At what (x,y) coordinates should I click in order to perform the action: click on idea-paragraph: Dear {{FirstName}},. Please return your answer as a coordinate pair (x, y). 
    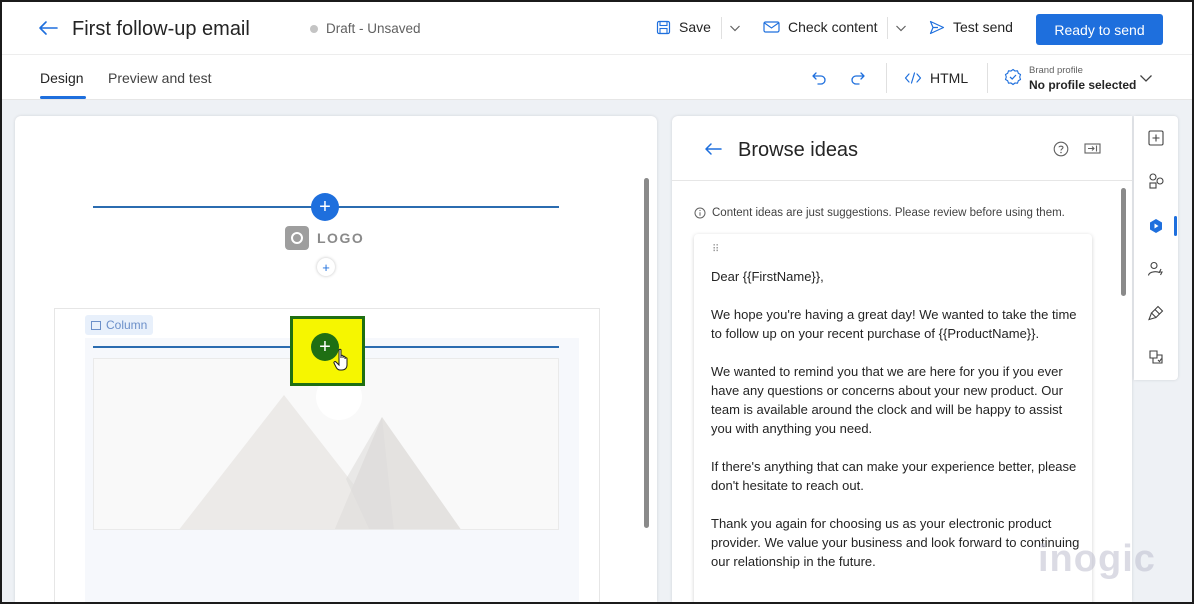
    Looking at the image, I should click on (767, 276).